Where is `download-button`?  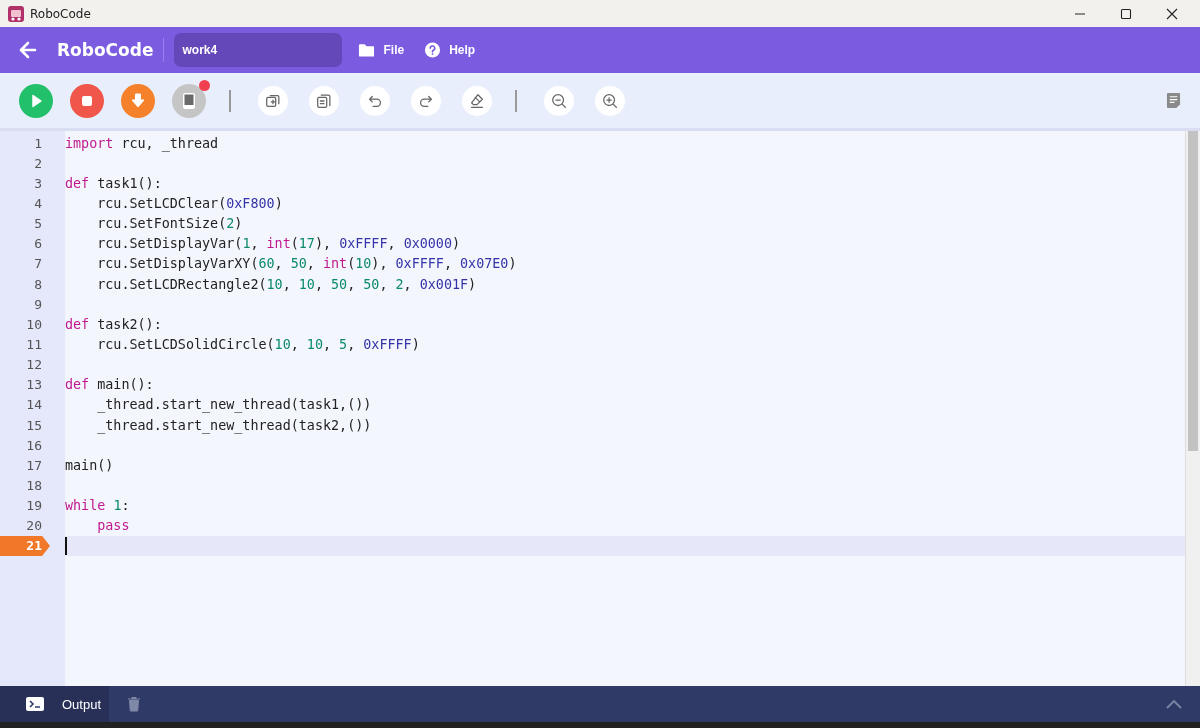 download-button is located at coordinates (138, 100).